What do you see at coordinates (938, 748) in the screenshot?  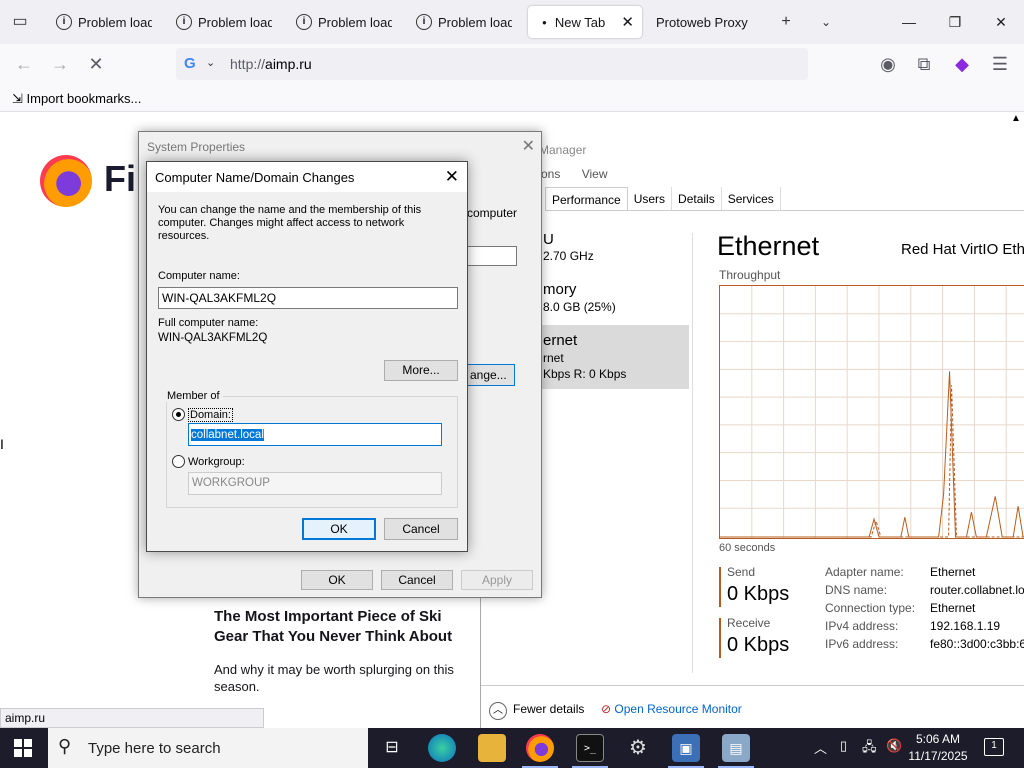 I see `clock: 5:06 AM 11/17/2025` at bounding box center [938, 748].